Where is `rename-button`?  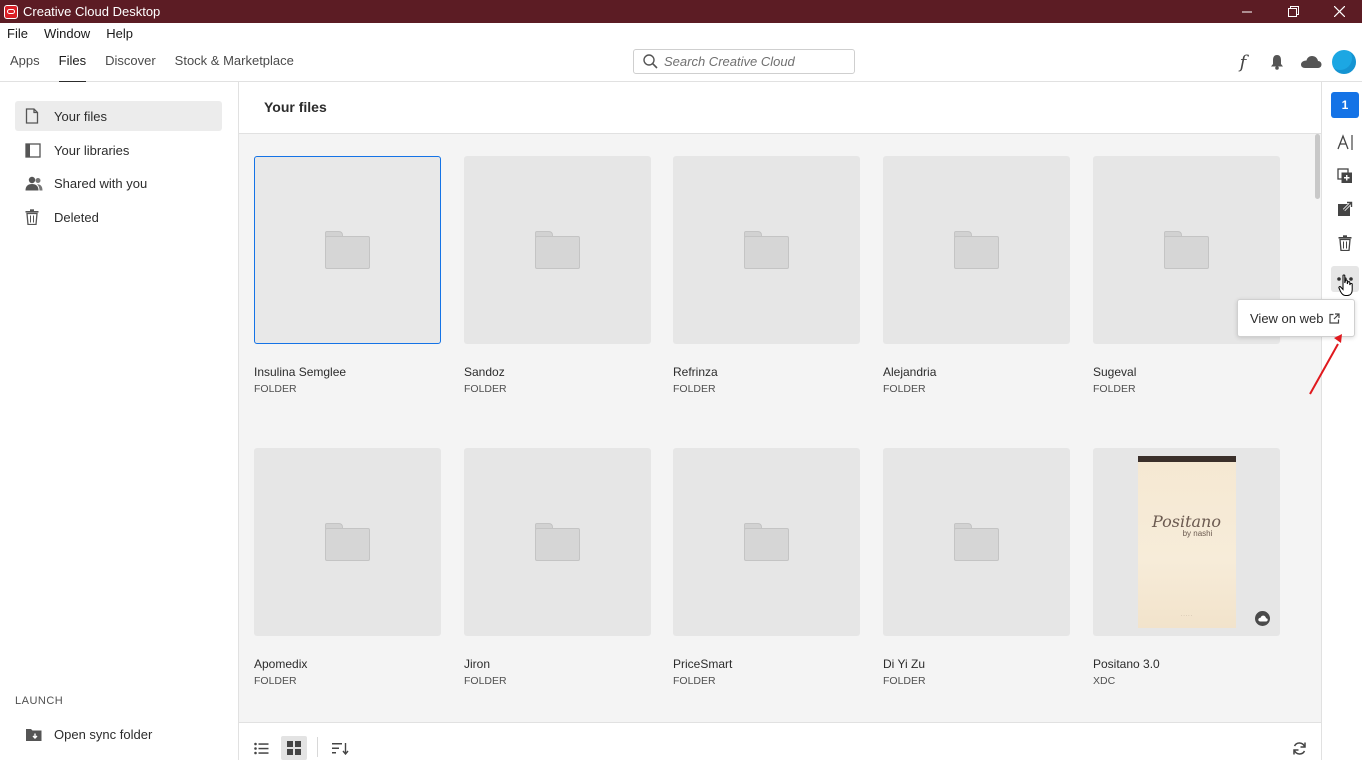 rename-button is located at coordinates (1345, 142).